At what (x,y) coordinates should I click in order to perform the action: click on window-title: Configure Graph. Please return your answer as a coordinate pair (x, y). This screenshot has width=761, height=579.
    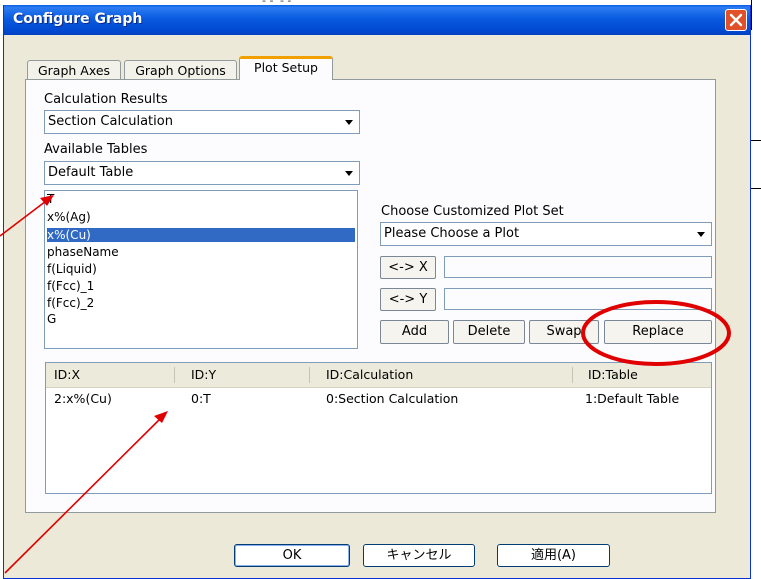
    Looking at the image, I should click on (78, 19).